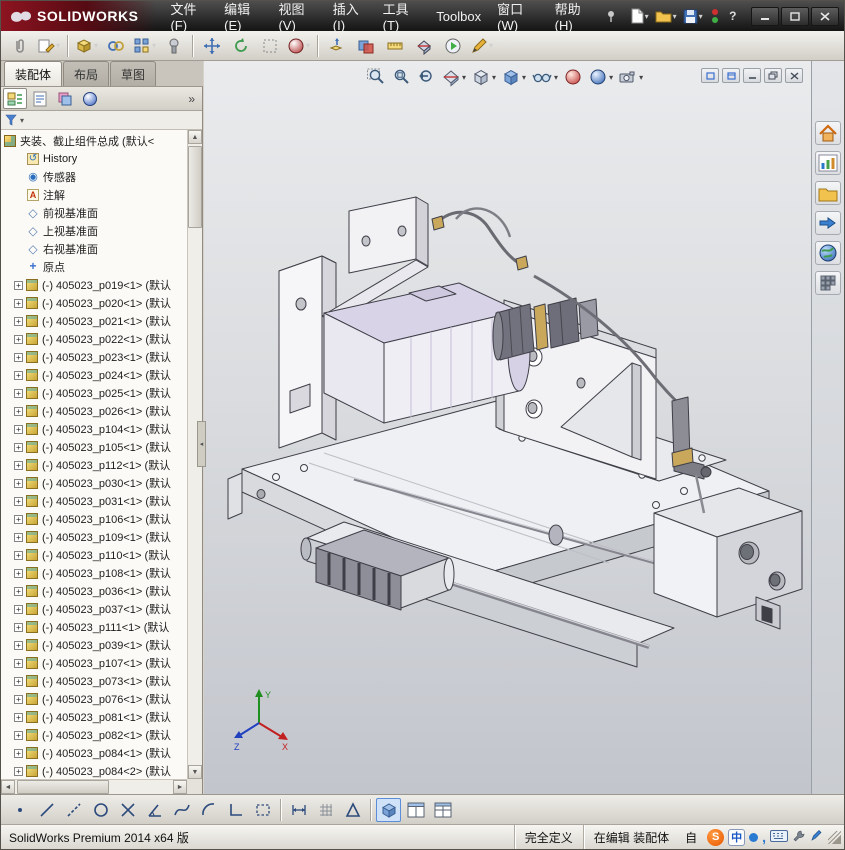 This screenshot has width=845, height=850. What do you see at coordinates (816, 837) in the screenshot?
I see `ime-pen-icon` at bounding box center [816, 837].